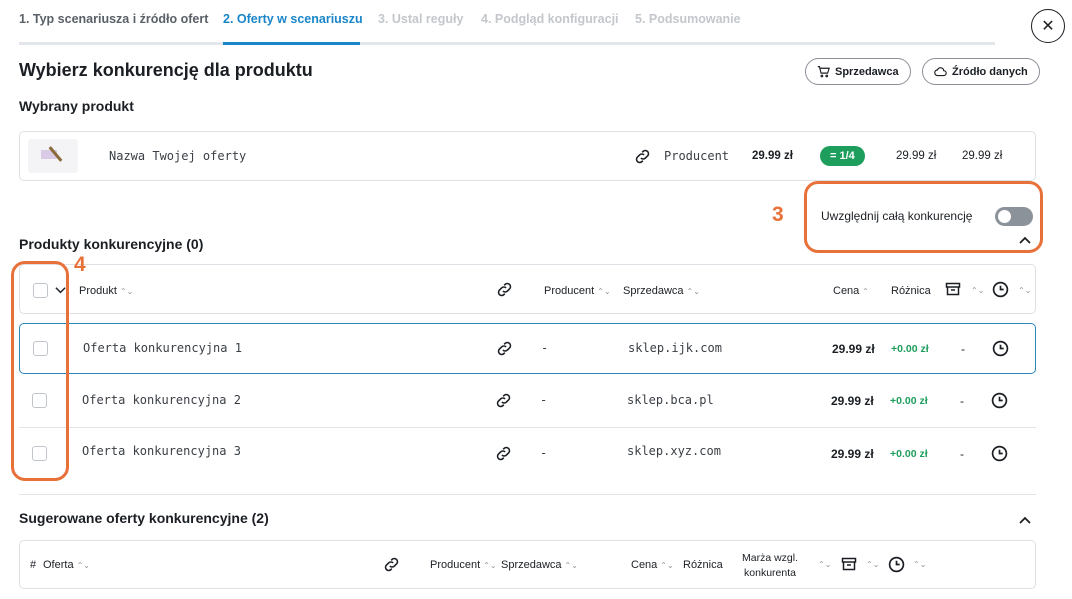 The height and width of the screenshot is (599, 1072). I want to click on column-product-label: Produkt, so click(98, 291).